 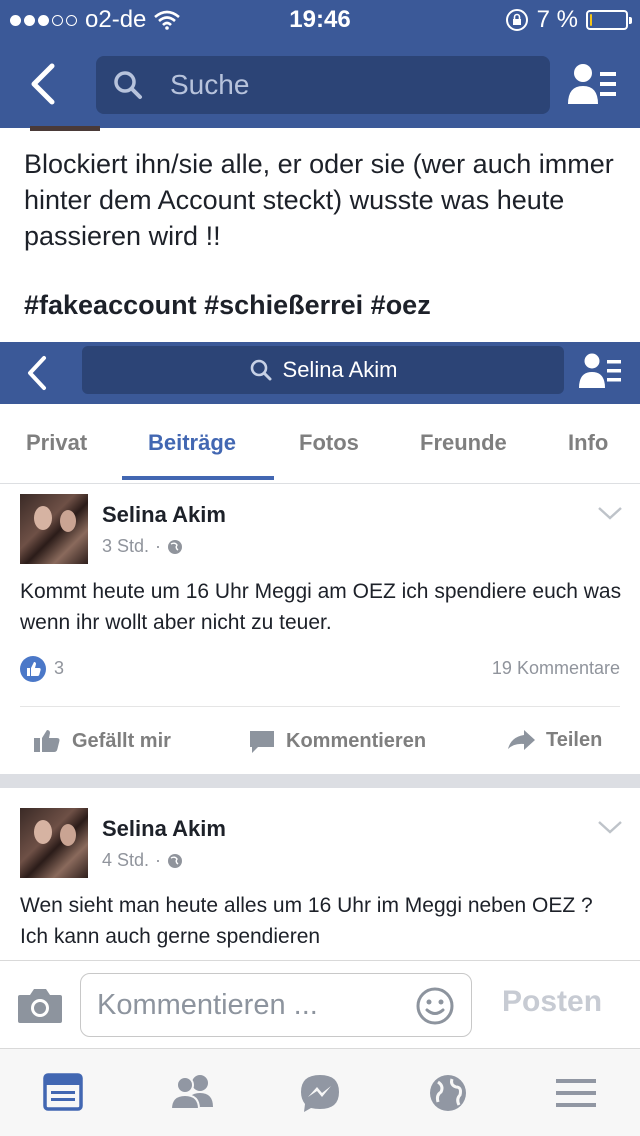 I want to click on rotation-lock-icon, so click(x=516, y=20).